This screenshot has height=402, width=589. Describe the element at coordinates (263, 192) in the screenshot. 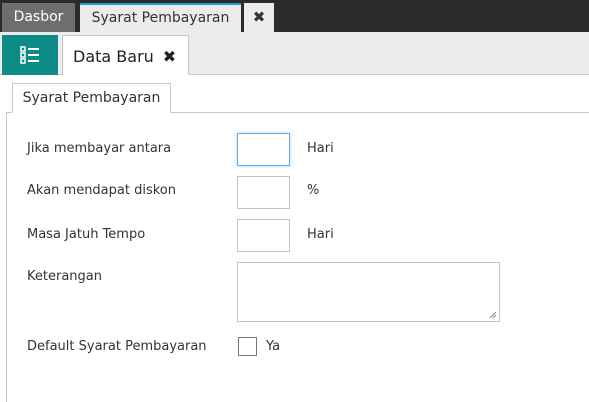

I see `discount-input` at that location.